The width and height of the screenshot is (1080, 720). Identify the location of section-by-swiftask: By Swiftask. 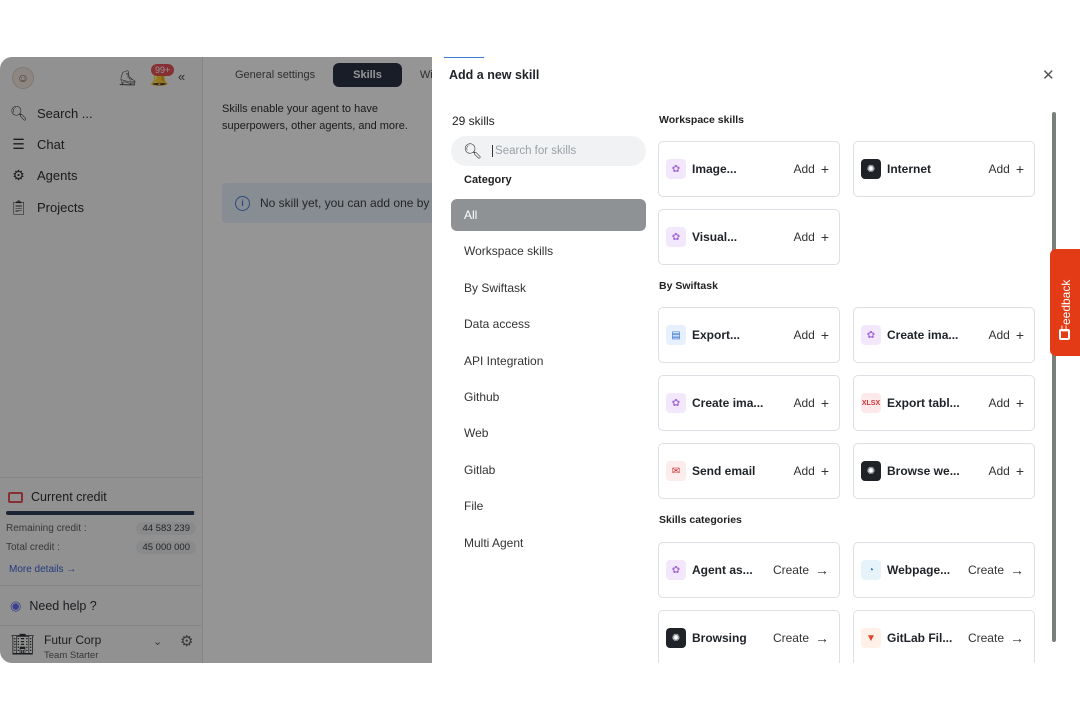
(688, 286).